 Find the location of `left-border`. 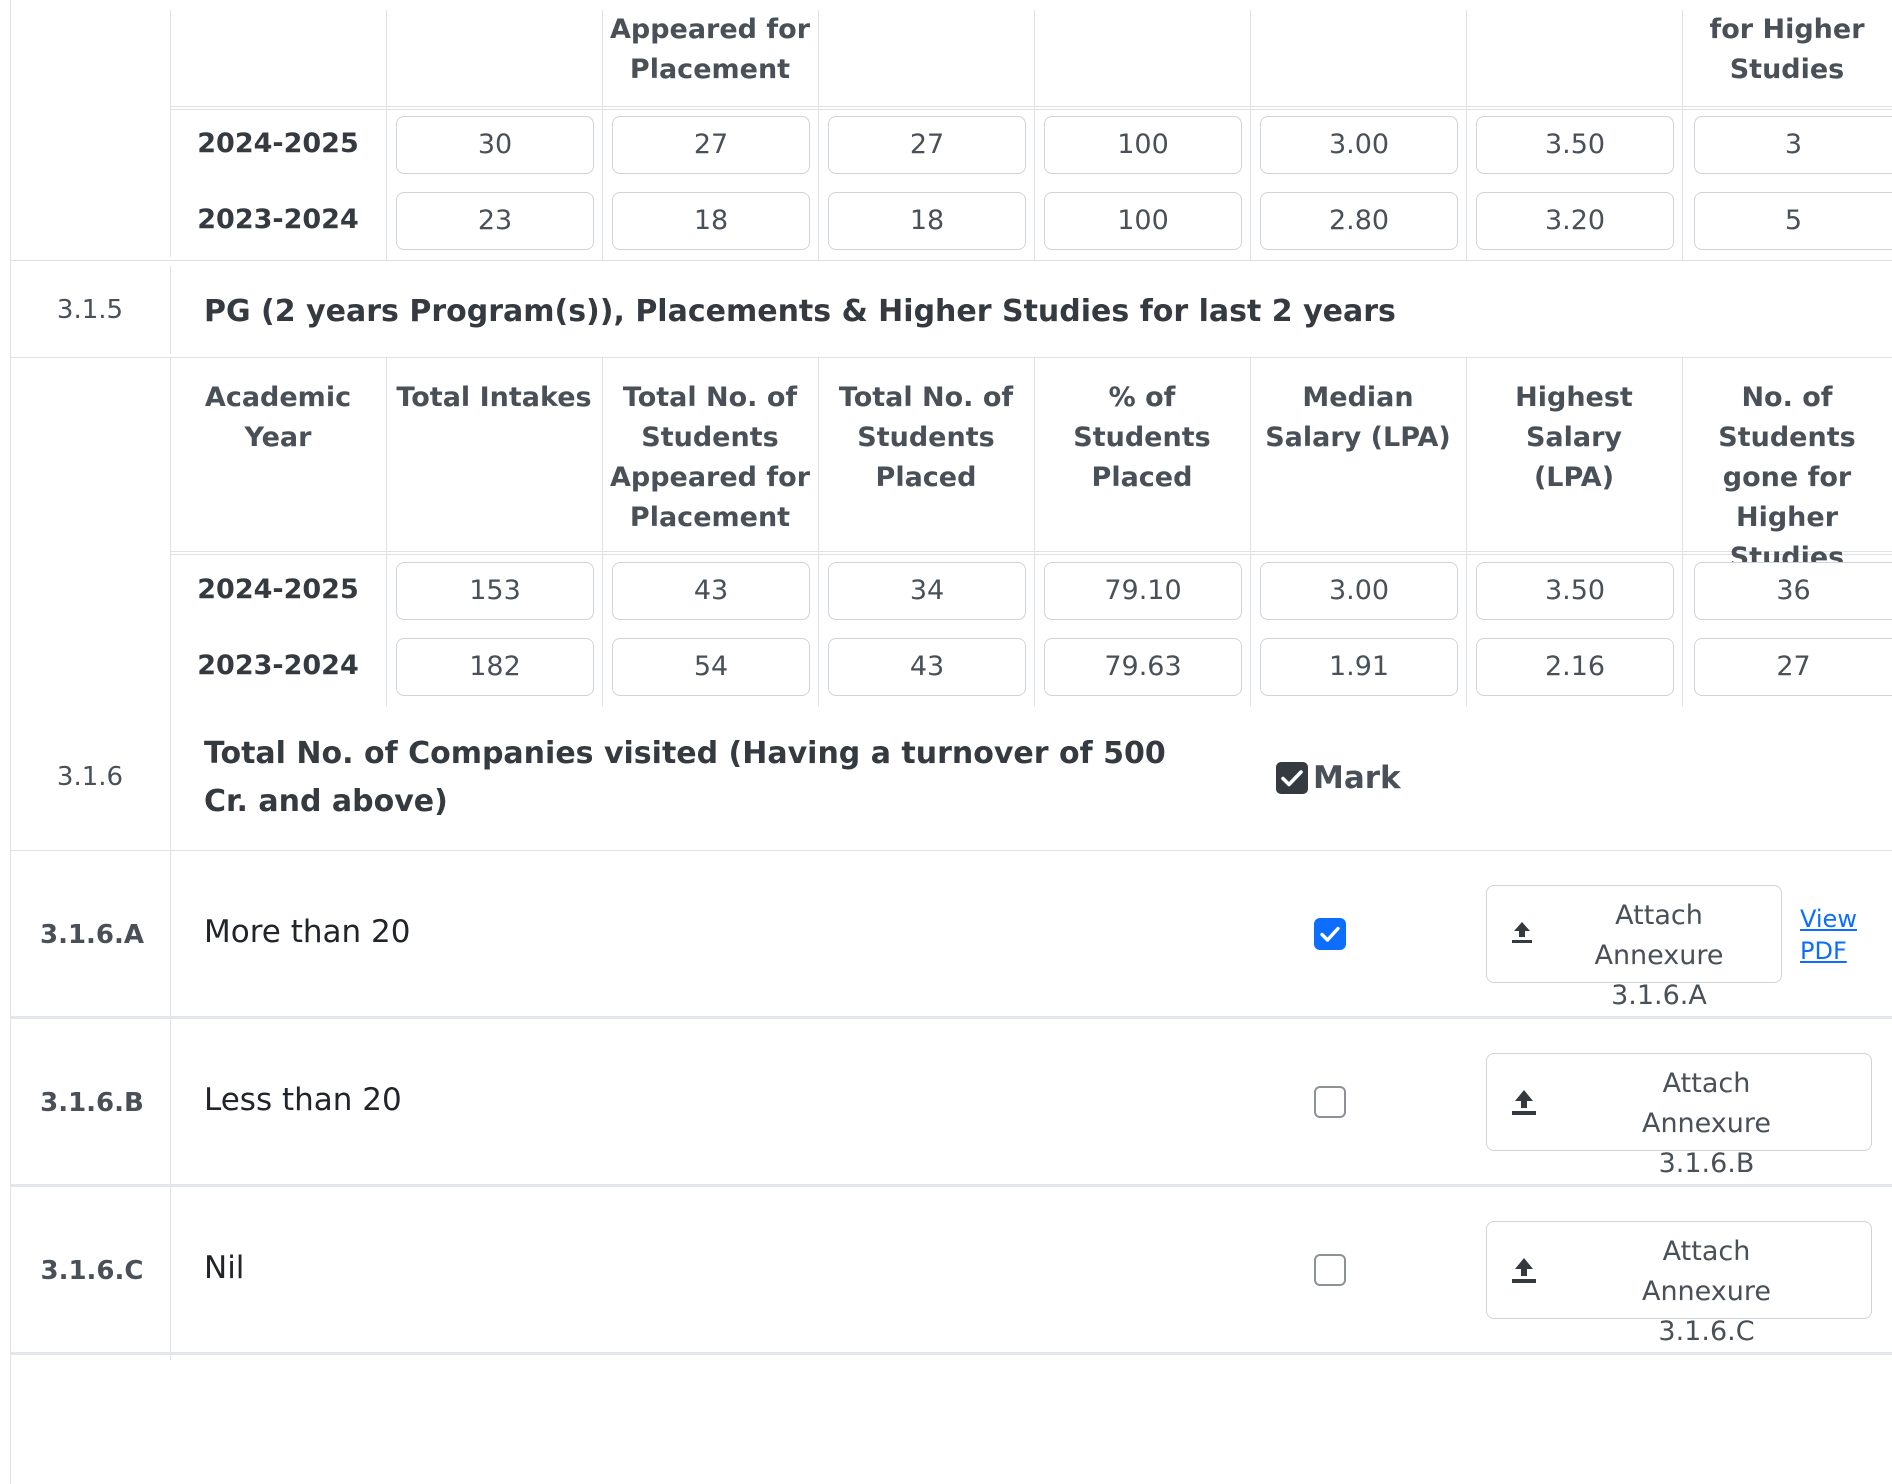

left-border is located at coordinates (10, 742).